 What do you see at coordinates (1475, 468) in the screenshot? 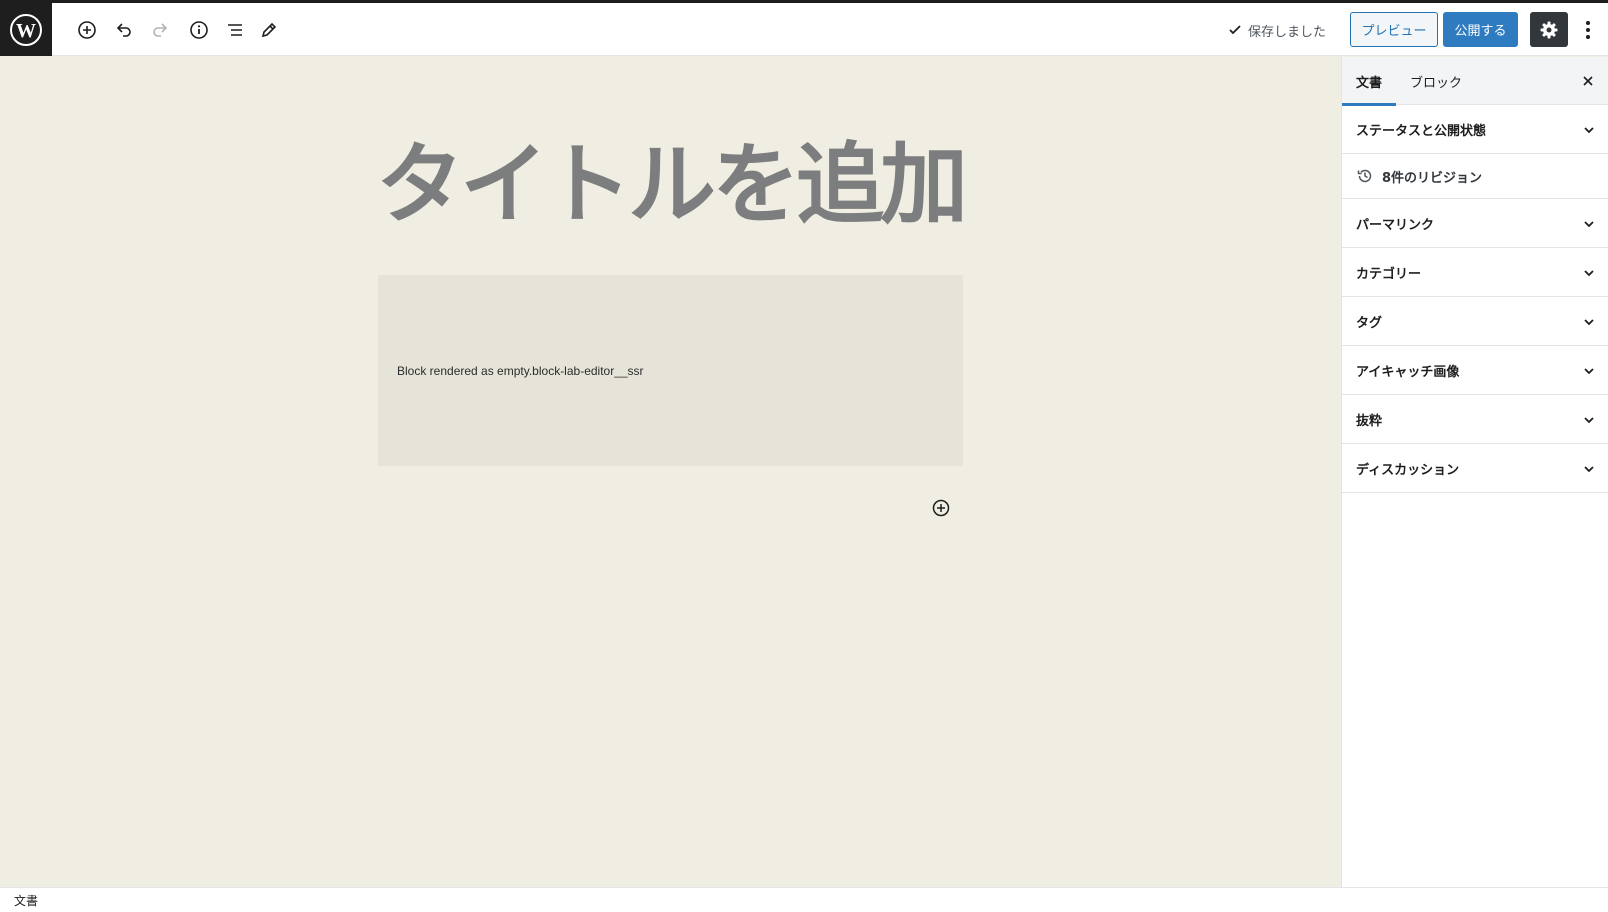
I see `panel-discussion: ディスカッション` at bounding box center [1475, 468].